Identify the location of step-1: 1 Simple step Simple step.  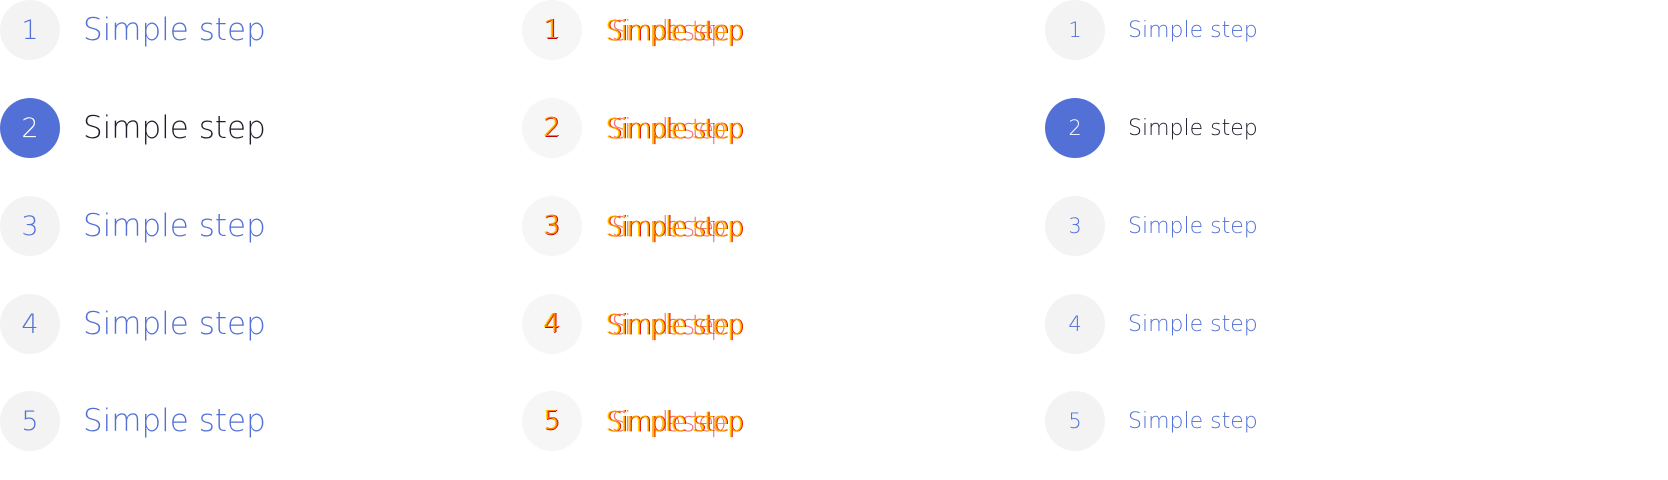
(638, 30).